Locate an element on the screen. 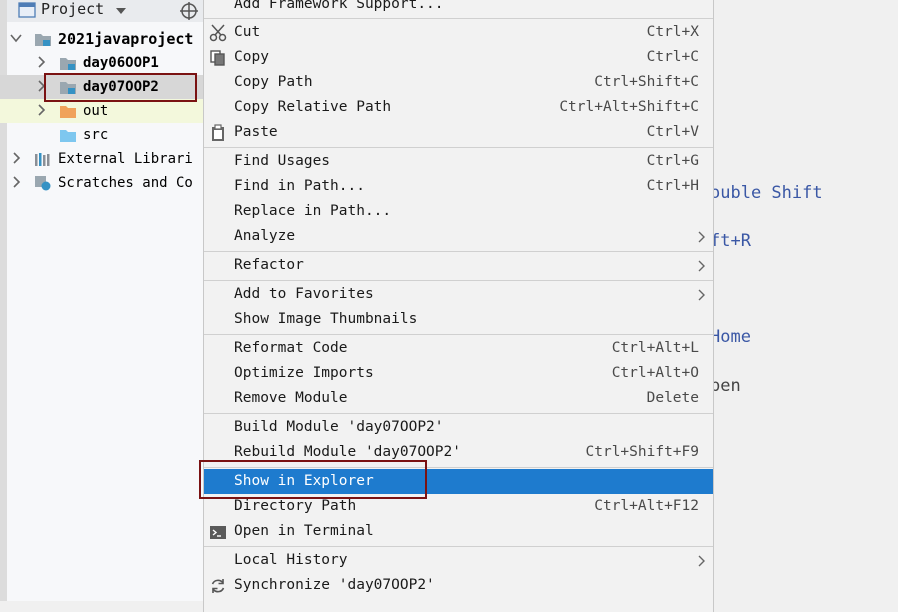 The height and width of the screenshot is (612, 898). sync-icon is located at coordinates (218, 586).